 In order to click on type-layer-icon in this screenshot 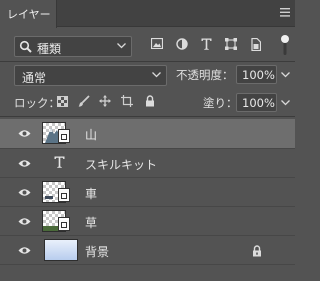, I will do `click(59, 162)`.